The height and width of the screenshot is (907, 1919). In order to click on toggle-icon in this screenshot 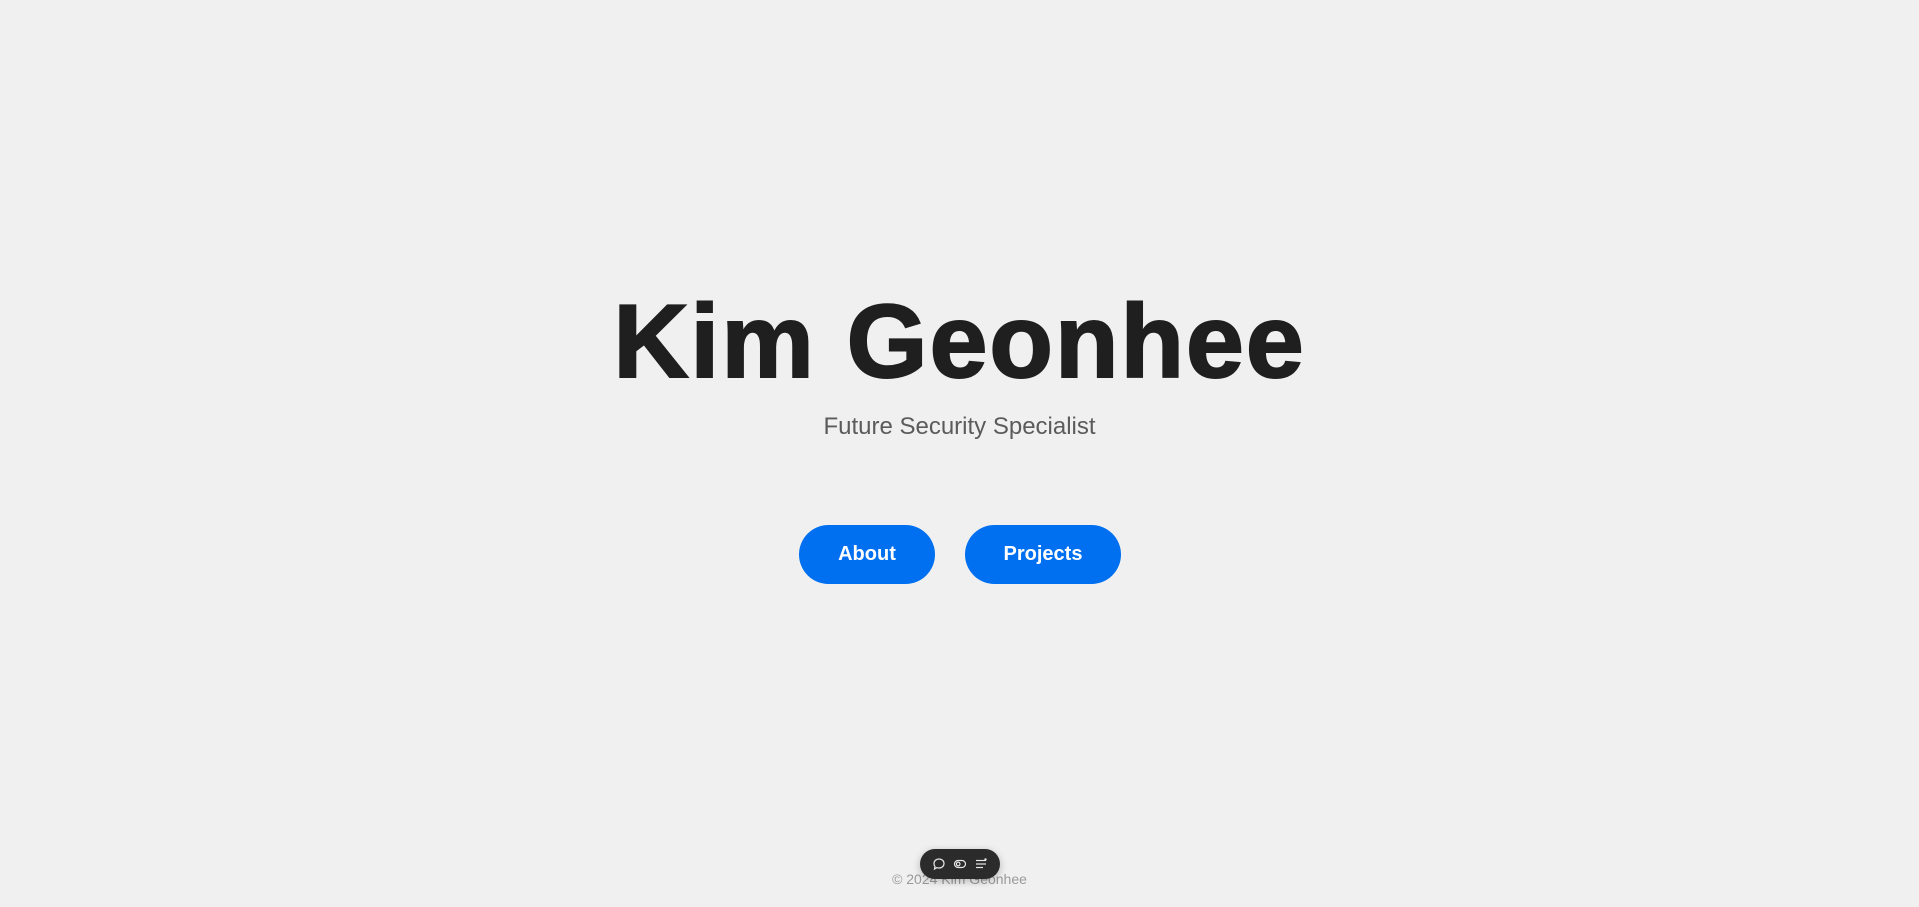, I will do `click(960, 864)`.